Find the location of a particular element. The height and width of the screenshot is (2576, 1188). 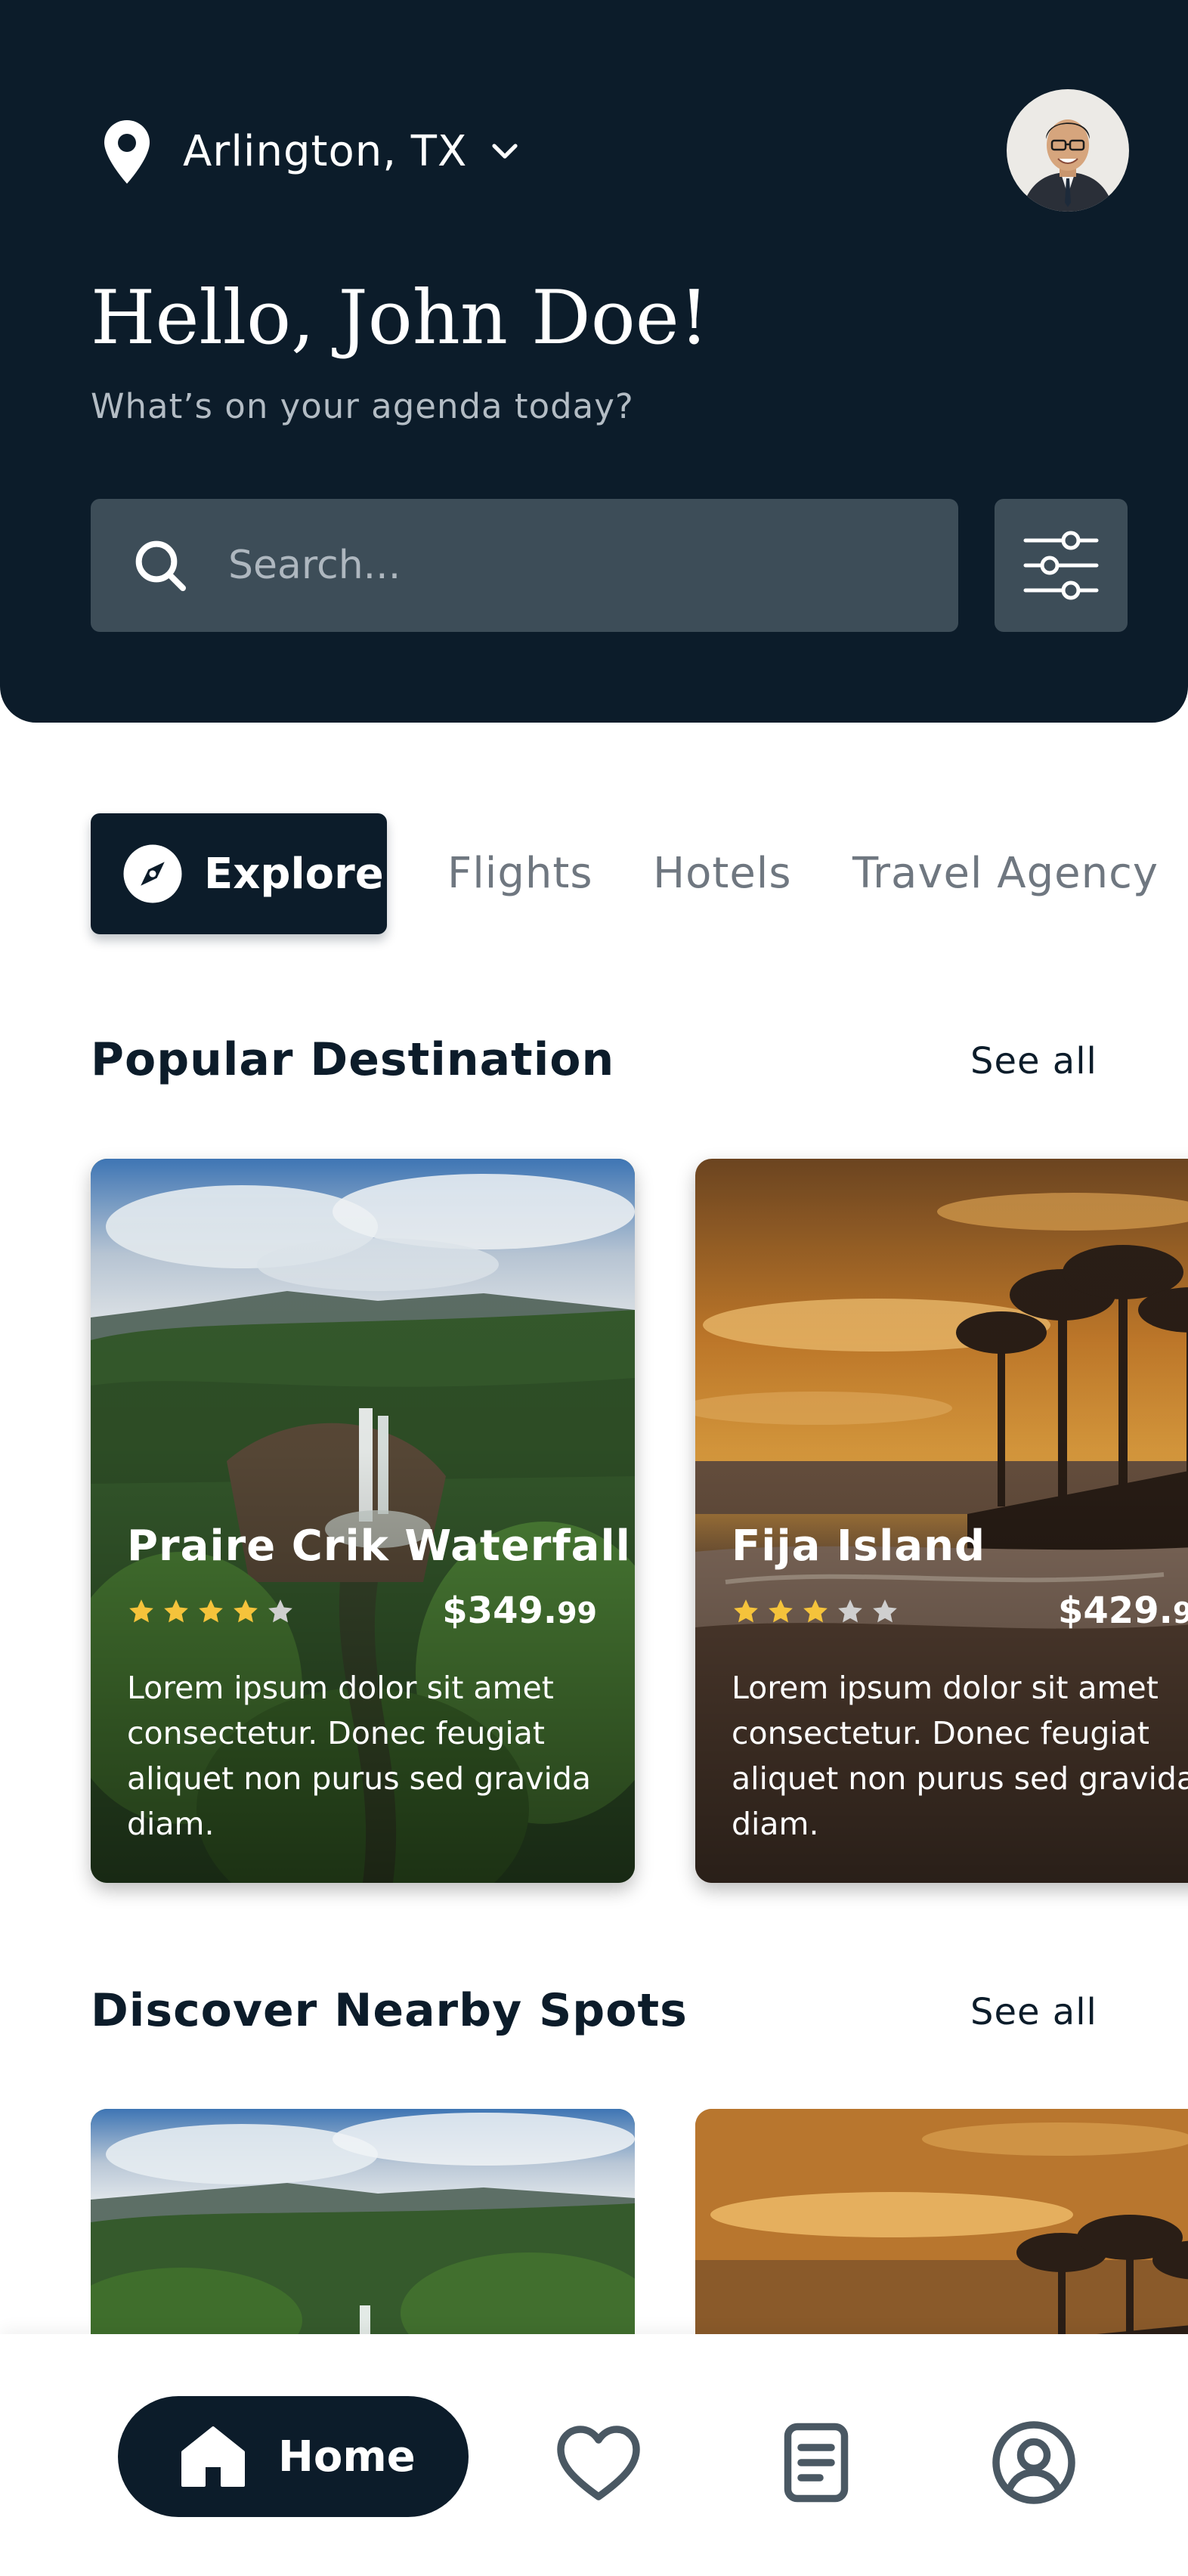

price-main: $349. is located at coordinates (500, 1611).